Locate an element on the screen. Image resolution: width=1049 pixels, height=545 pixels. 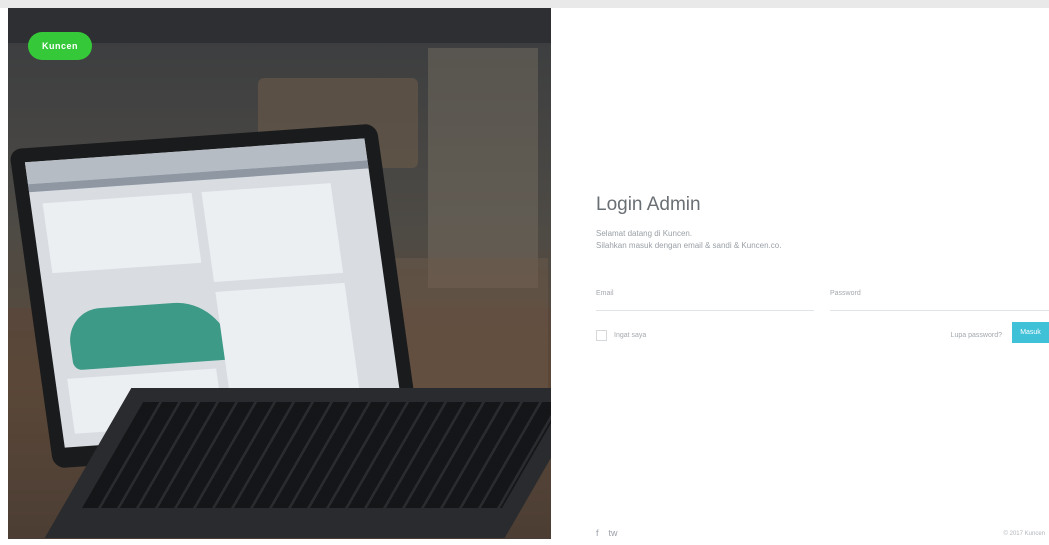
email-label: Email is located at coordinates (605, 293).